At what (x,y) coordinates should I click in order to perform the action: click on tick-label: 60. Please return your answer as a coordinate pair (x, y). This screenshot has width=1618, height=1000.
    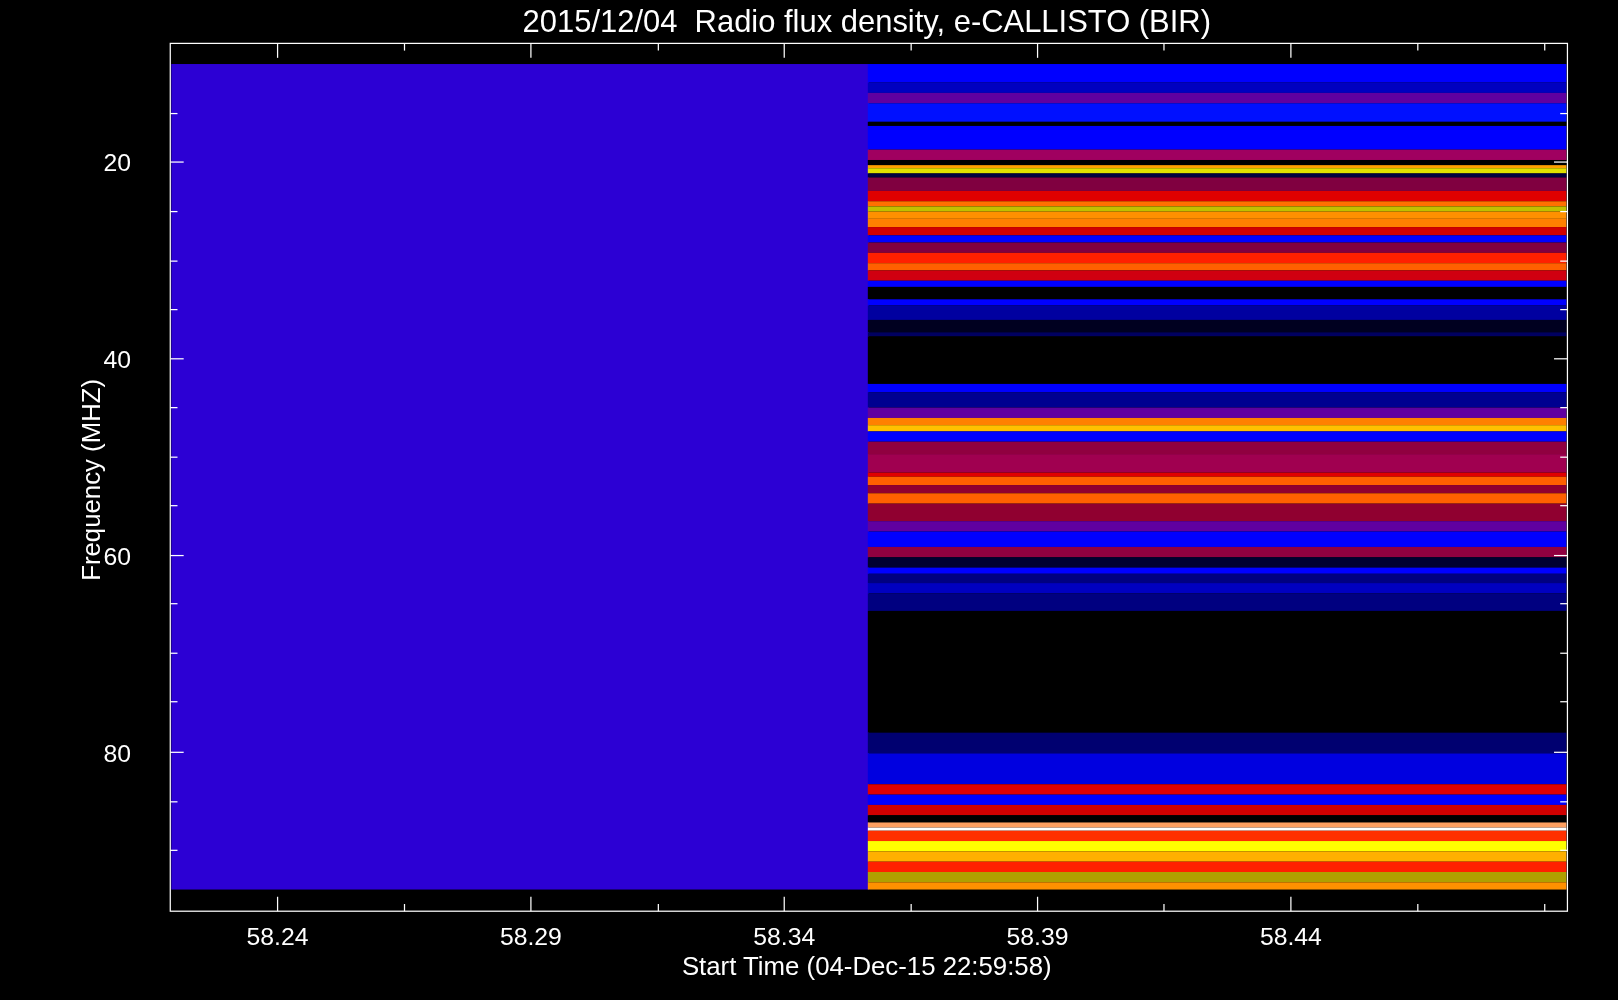
    Looking at the image, I should click on (117, 556).